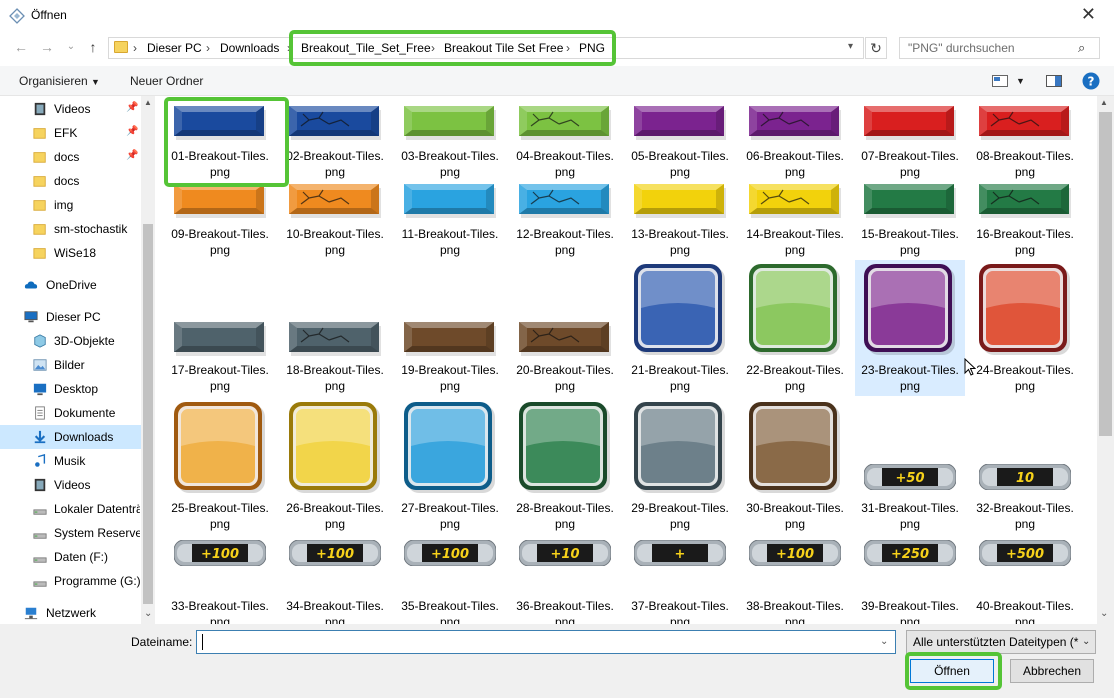 The width and height of the screenshot is (1114, 698). Describe the element at coordinates (910, 138) in the screenshot. I see `file-tile: 07-Breakout-Tiles. png` at that location.